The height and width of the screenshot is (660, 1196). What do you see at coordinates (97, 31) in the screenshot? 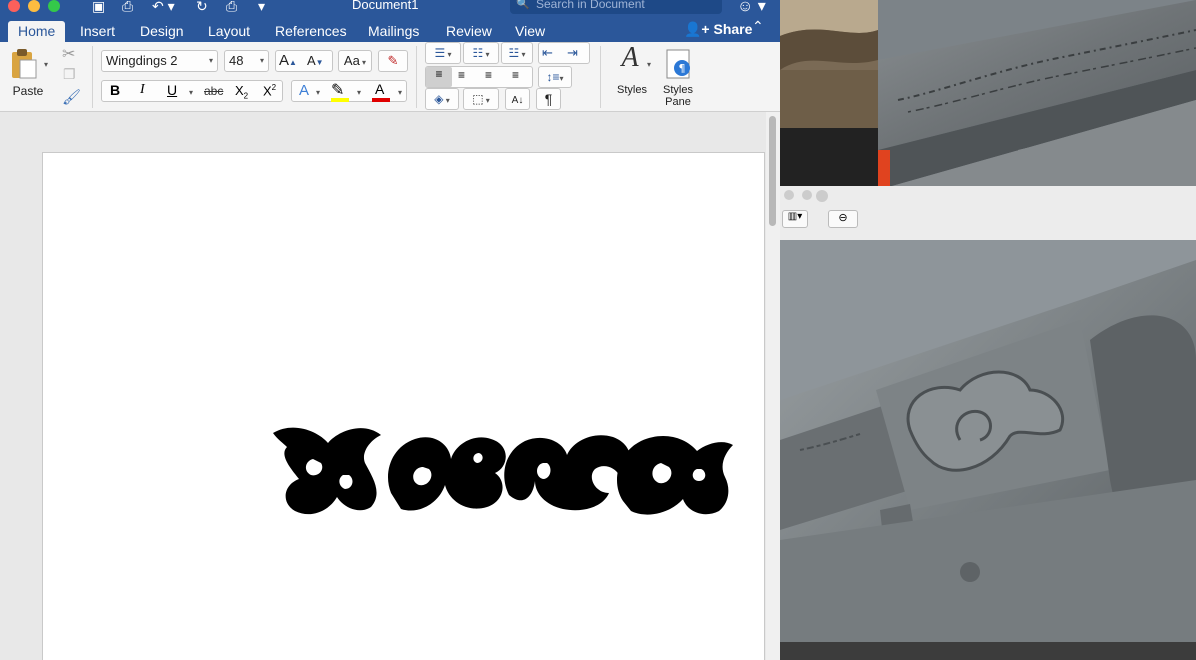
I see `tab-insert: Insert` at bounding box center [97, 31].